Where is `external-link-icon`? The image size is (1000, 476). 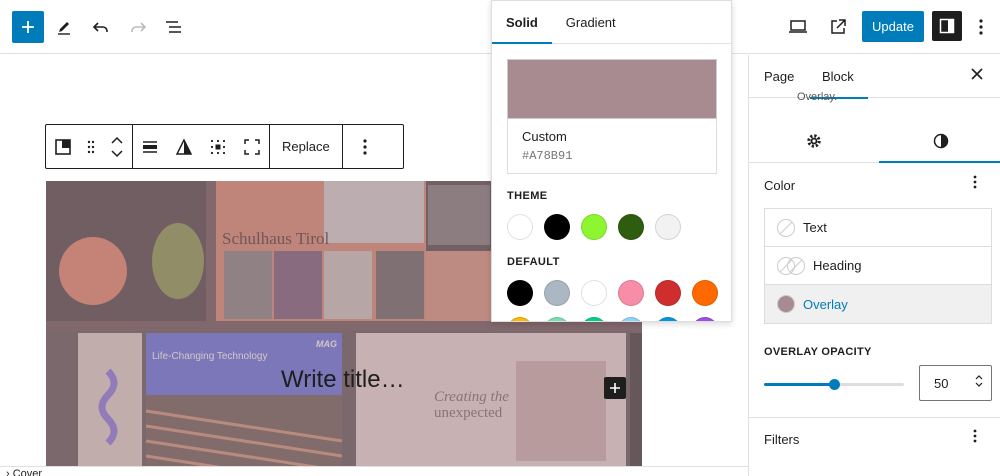
external-link-icon is located at coordinates (838, 26).